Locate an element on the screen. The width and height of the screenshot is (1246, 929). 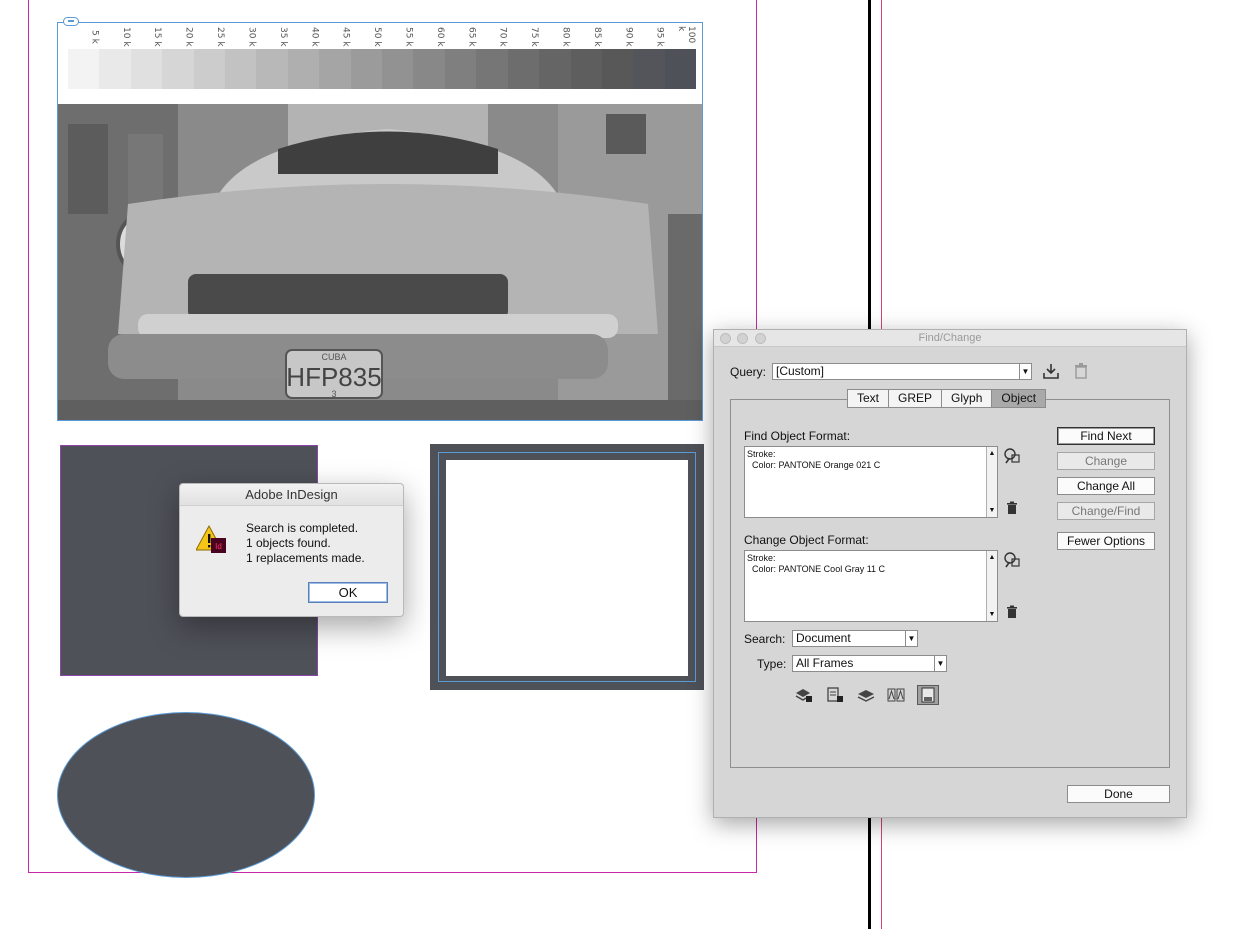
search-scope-value: Document is located at coordinates (823, 638).